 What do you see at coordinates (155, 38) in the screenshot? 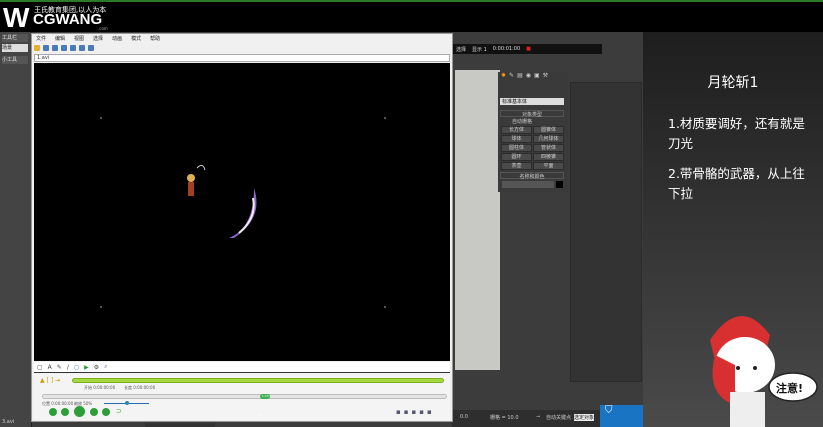
I see `menu-item: 帮助` at bounding box center [155, 38].